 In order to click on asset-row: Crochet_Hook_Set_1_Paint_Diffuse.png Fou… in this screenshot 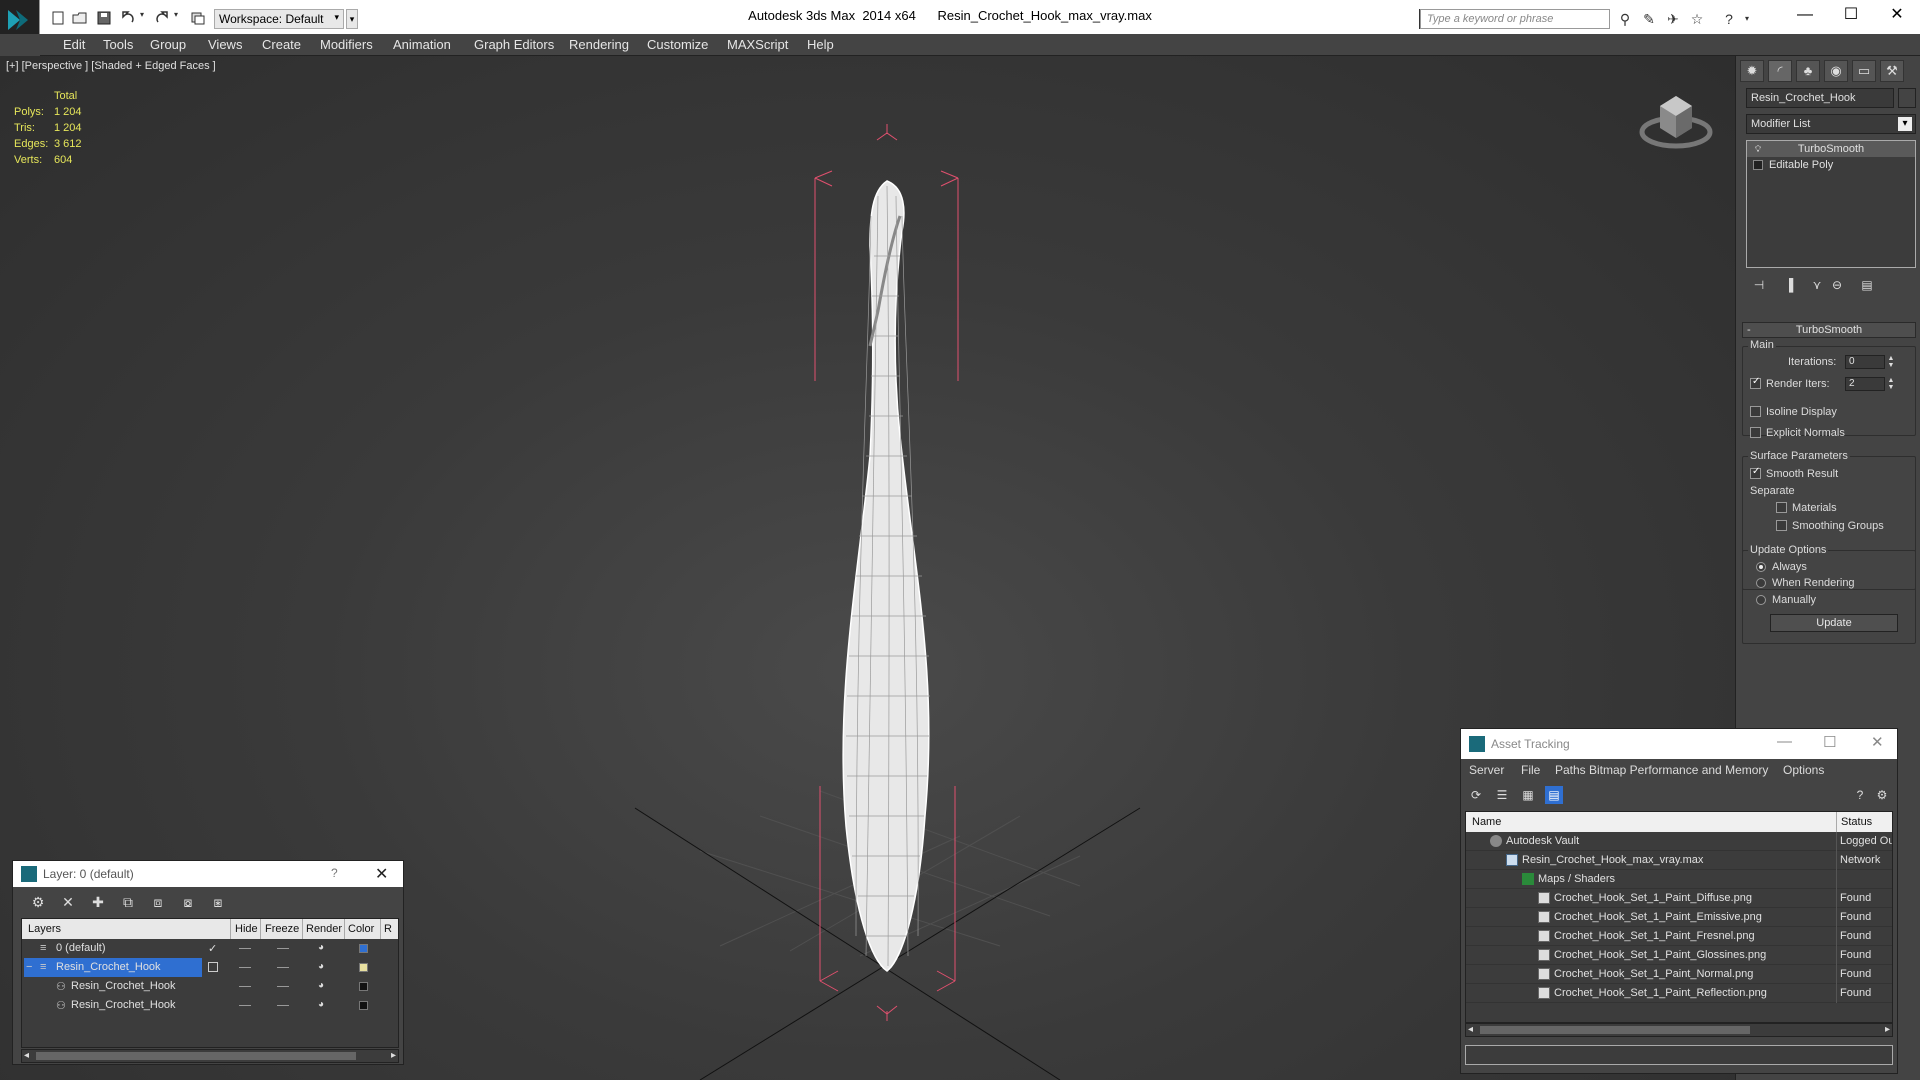, I will do `click(1679, 898)`.